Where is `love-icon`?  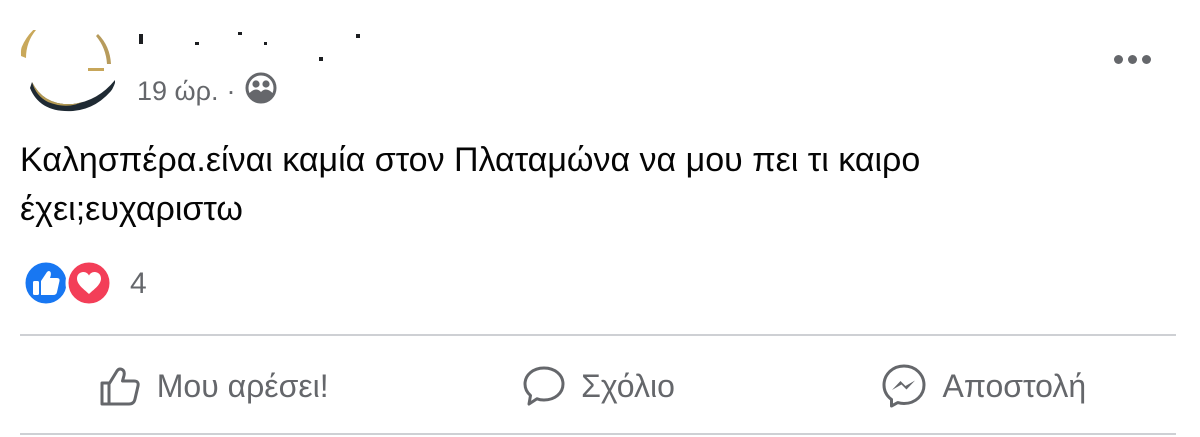 love-icon is located at coordinates (89, 285).